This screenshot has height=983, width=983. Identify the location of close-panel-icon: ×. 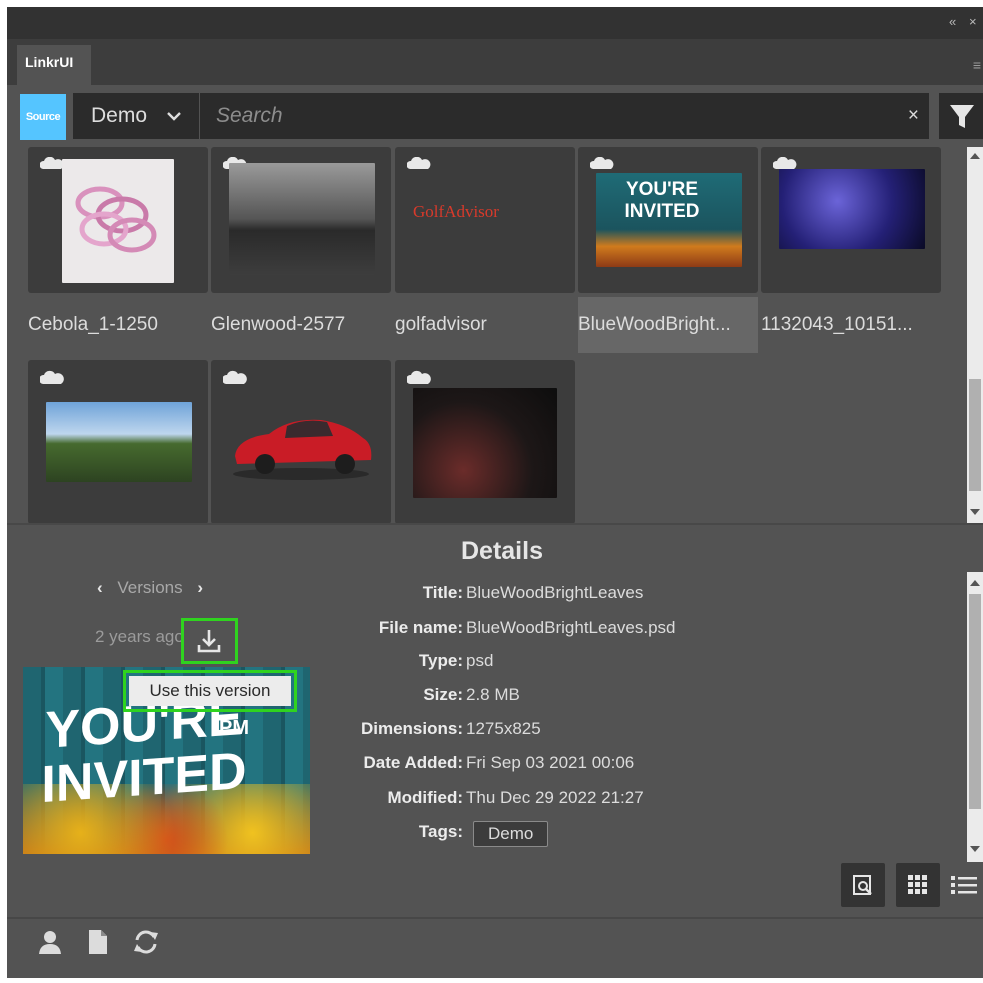
(973, 21).